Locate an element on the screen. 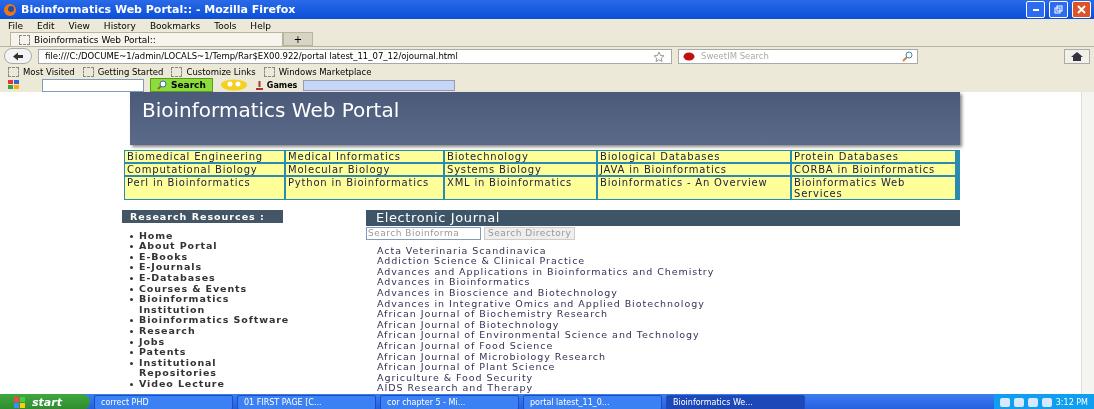 The image size is (1094, 409). toolbar-scrollbar is located at coordinates (379, 85).